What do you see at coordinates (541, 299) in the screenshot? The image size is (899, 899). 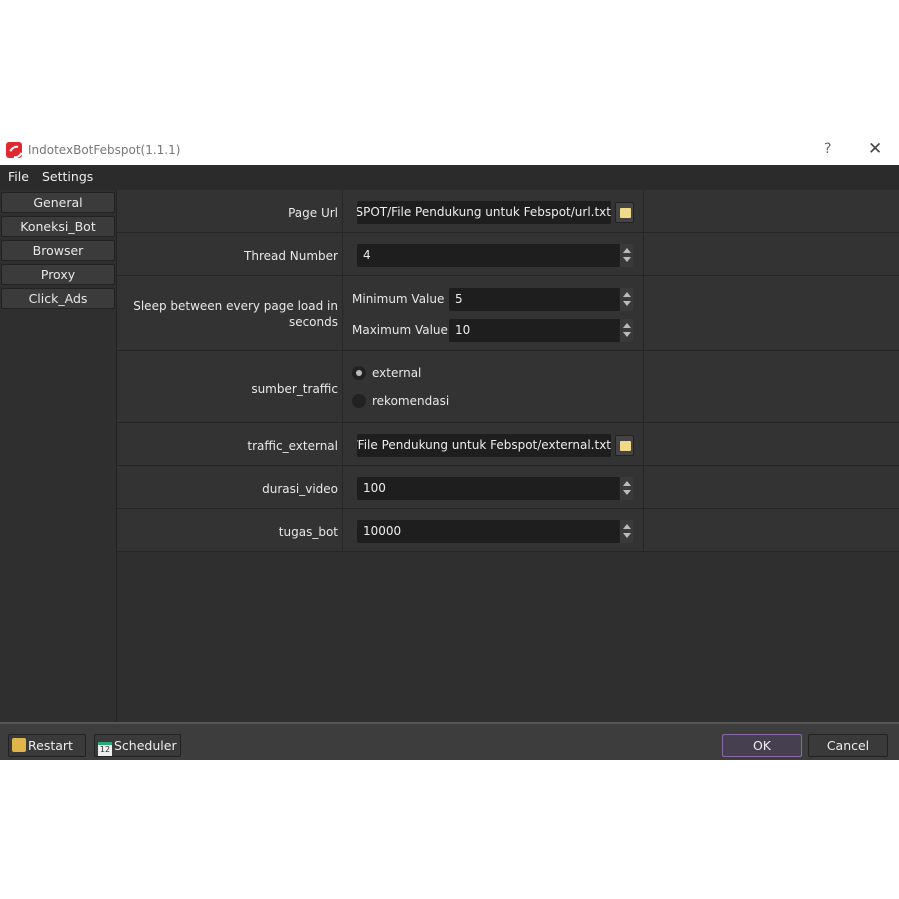 I see `min-value-spinbox: 5` at bounding box center [541, 299].